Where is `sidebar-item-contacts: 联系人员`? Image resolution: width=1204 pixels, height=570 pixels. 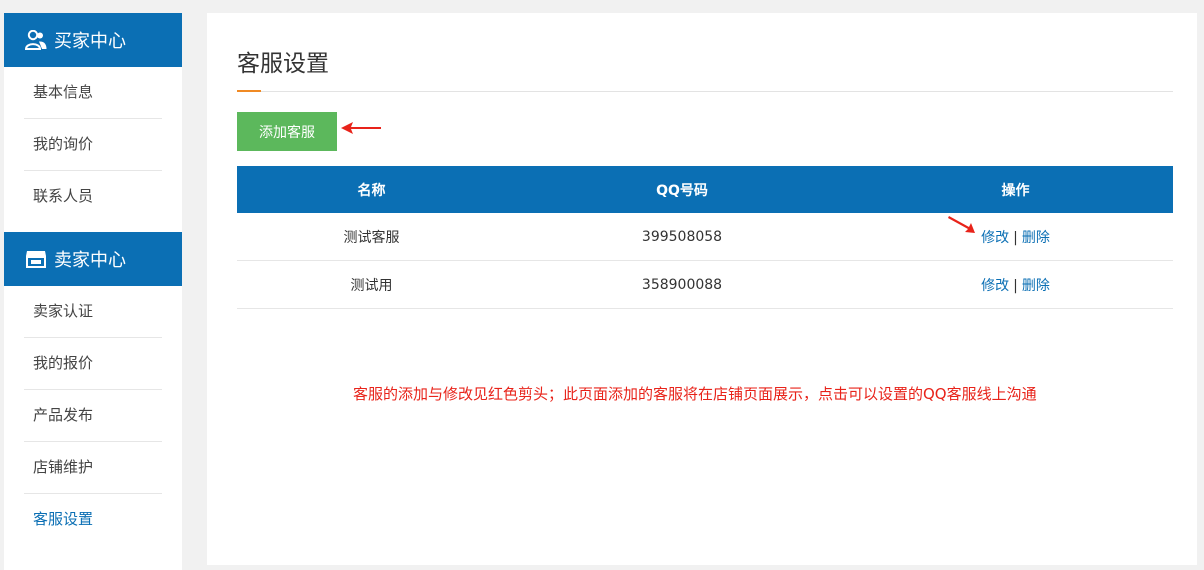 sidebar-item-contacts: 联系人员 is located at coordinates (93, 196).